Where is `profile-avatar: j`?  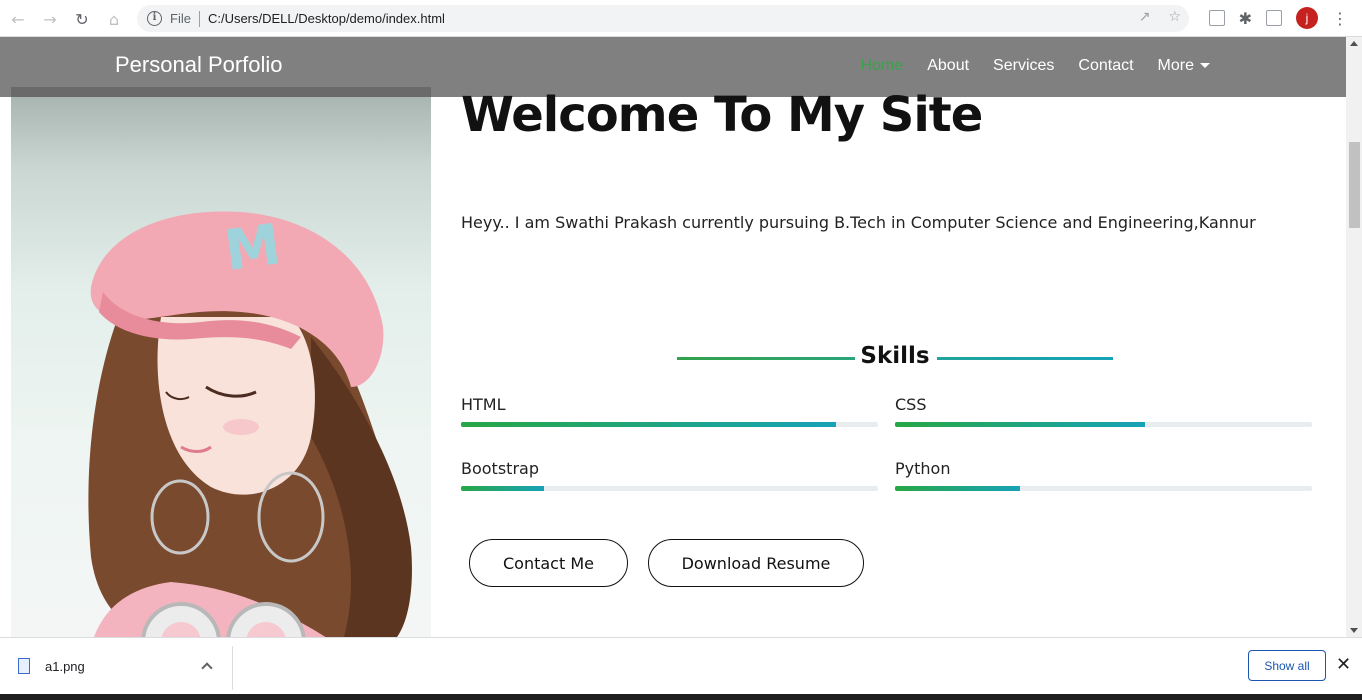
profile-avatar: j is located at coordinates (1307, 18).